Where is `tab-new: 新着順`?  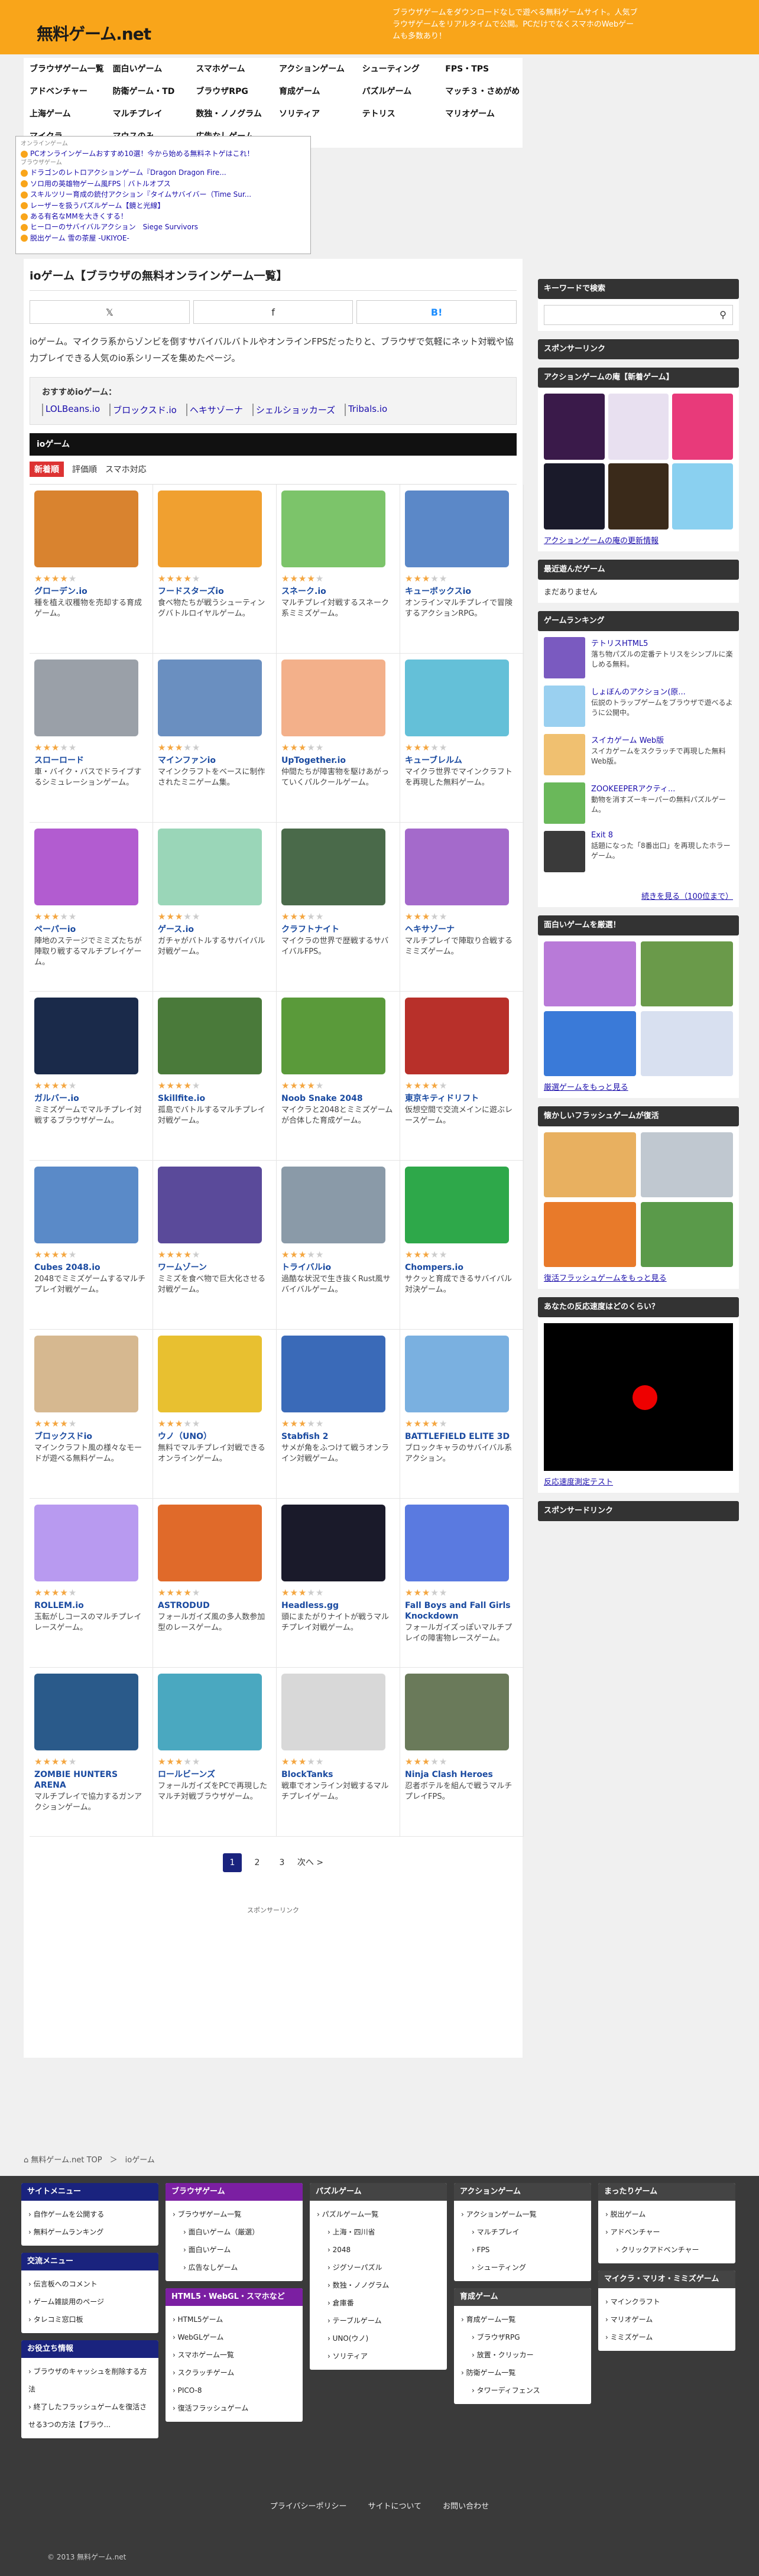 tab-new: 新着順 is located at coordinates (47, 469).